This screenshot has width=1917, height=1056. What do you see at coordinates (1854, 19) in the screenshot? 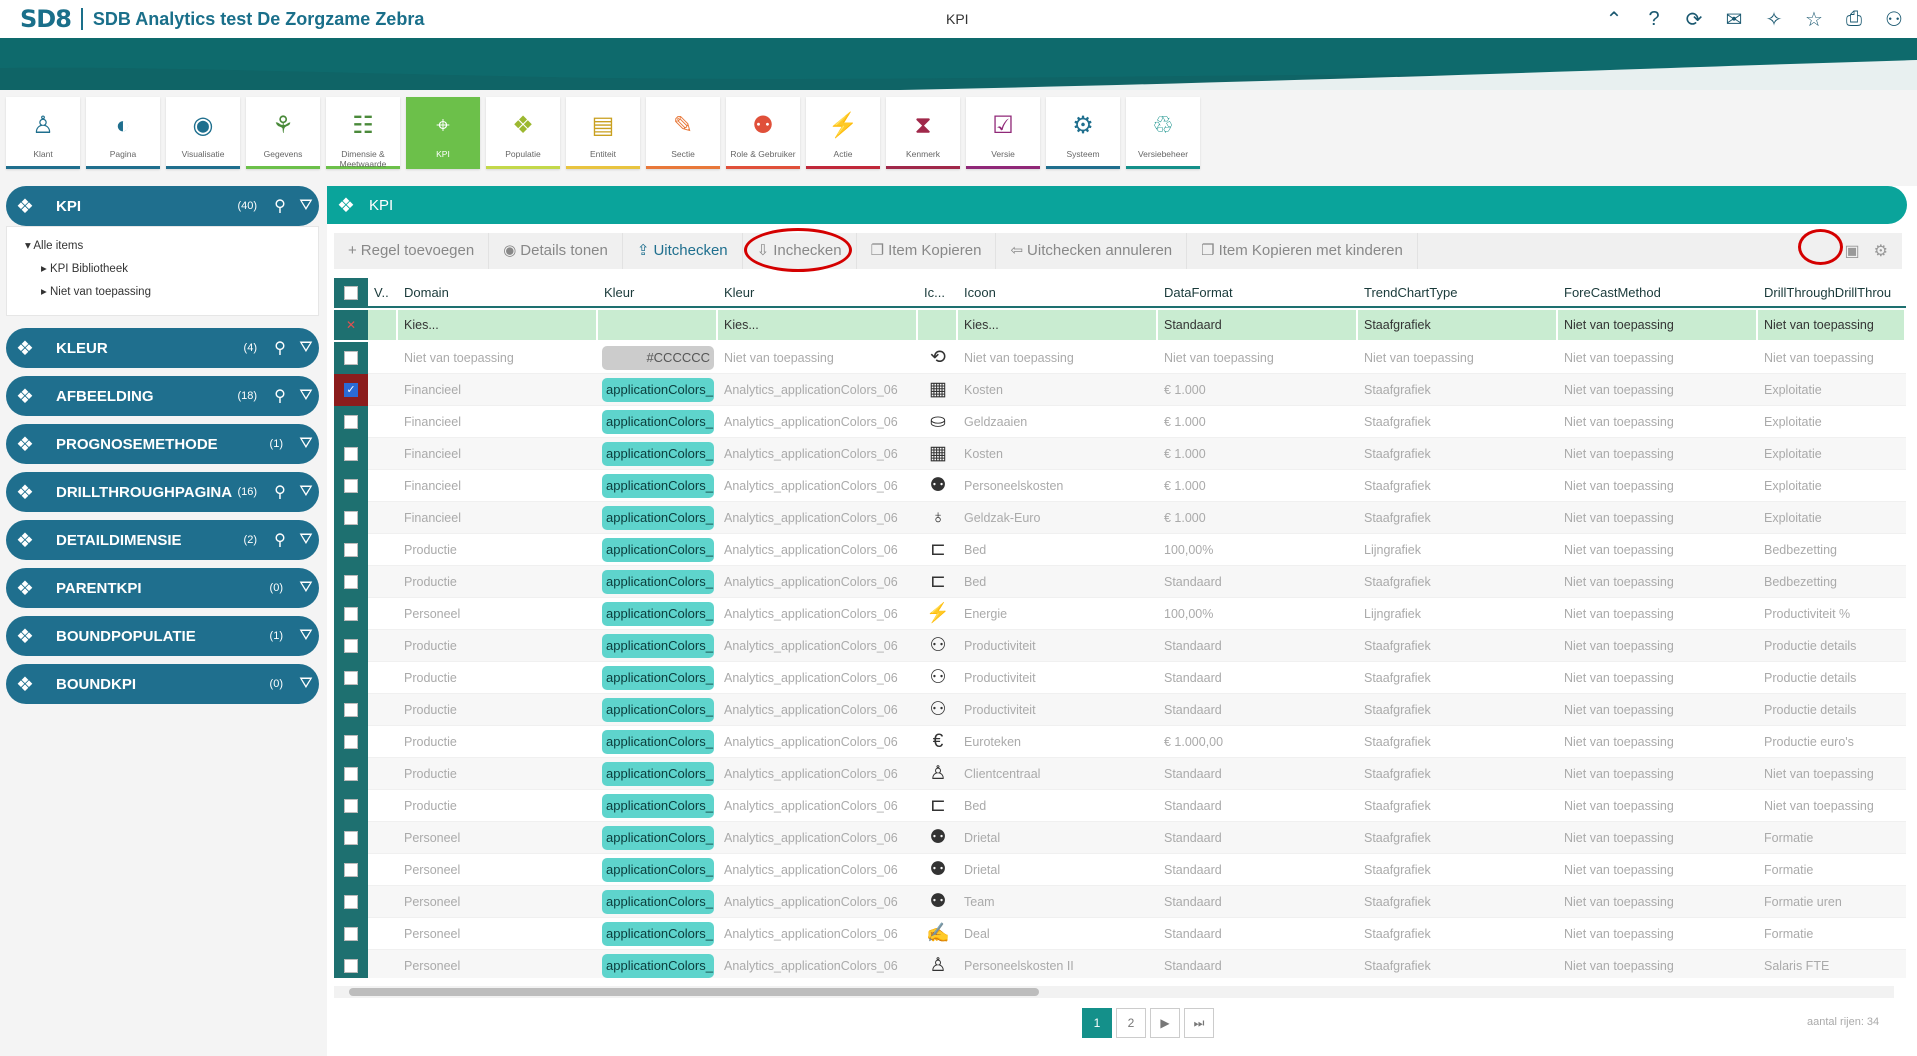
I see `print-icon: ⎙` at bounding box center [1854, 19].